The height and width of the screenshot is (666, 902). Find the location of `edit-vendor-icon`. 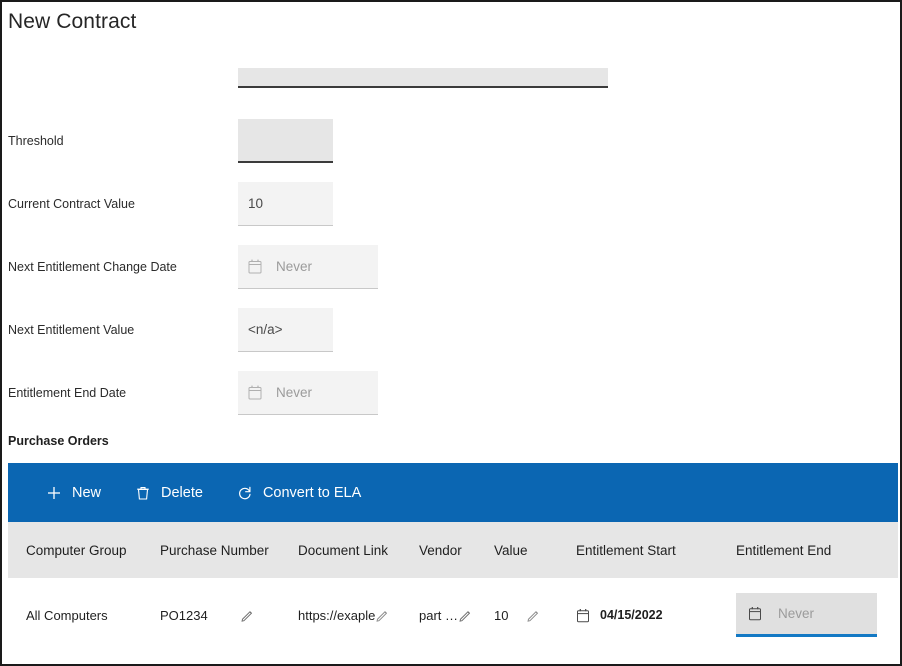

edit-vendor-icon is located at coordinates (465, 615).